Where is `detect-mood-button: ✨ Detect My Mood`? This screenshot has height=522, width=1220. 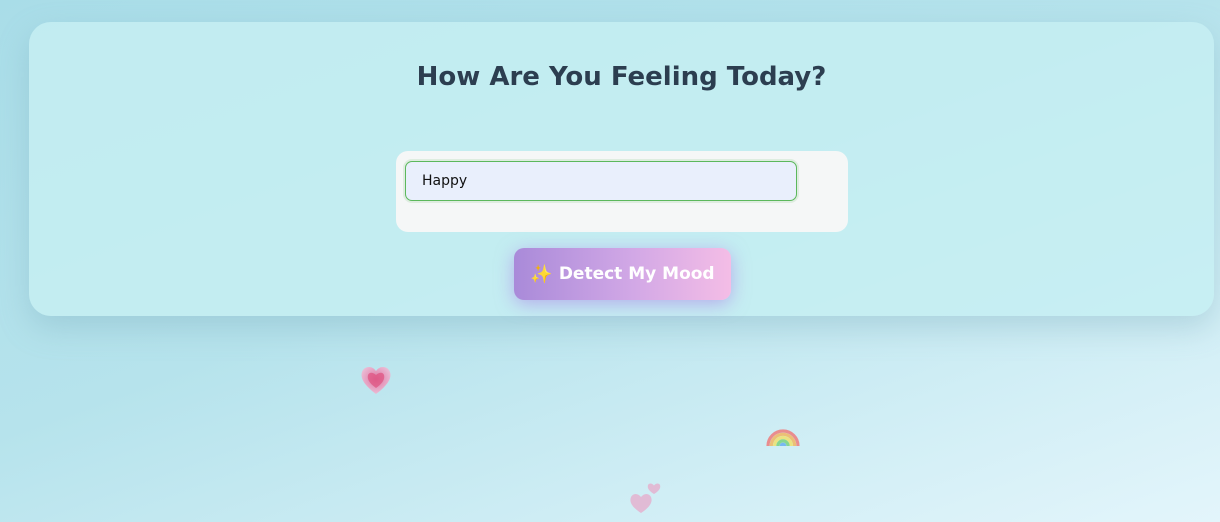
detect-mood-button: ✨ Detect My Mood is located at coordinates (622, 274).